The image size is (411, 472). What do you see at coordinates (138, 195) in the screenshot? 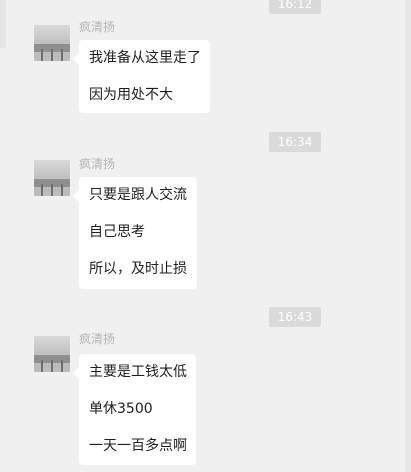
I see `message-line: 只要是跟人交流` at bounding box center [138, 195].